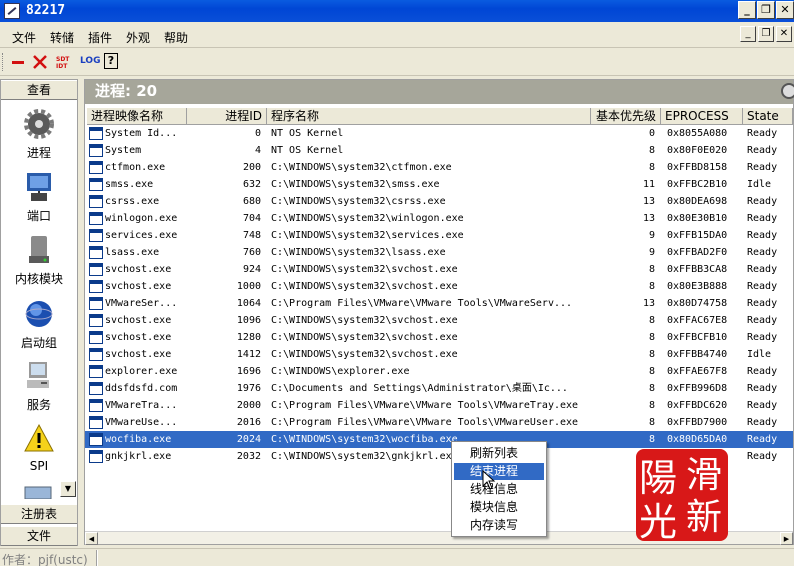  Describe the element at coordinates (40, 62) in the screenshot. I see `delete-x-icon` at that location.